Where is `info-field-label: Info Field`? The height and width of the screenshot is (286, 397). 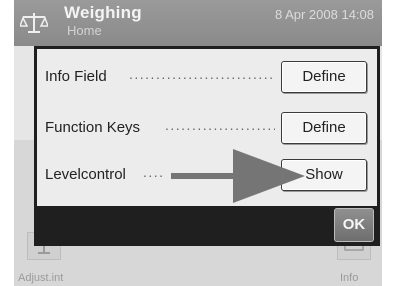
info-field-label: Info Field is located at coordinates (76, 76).